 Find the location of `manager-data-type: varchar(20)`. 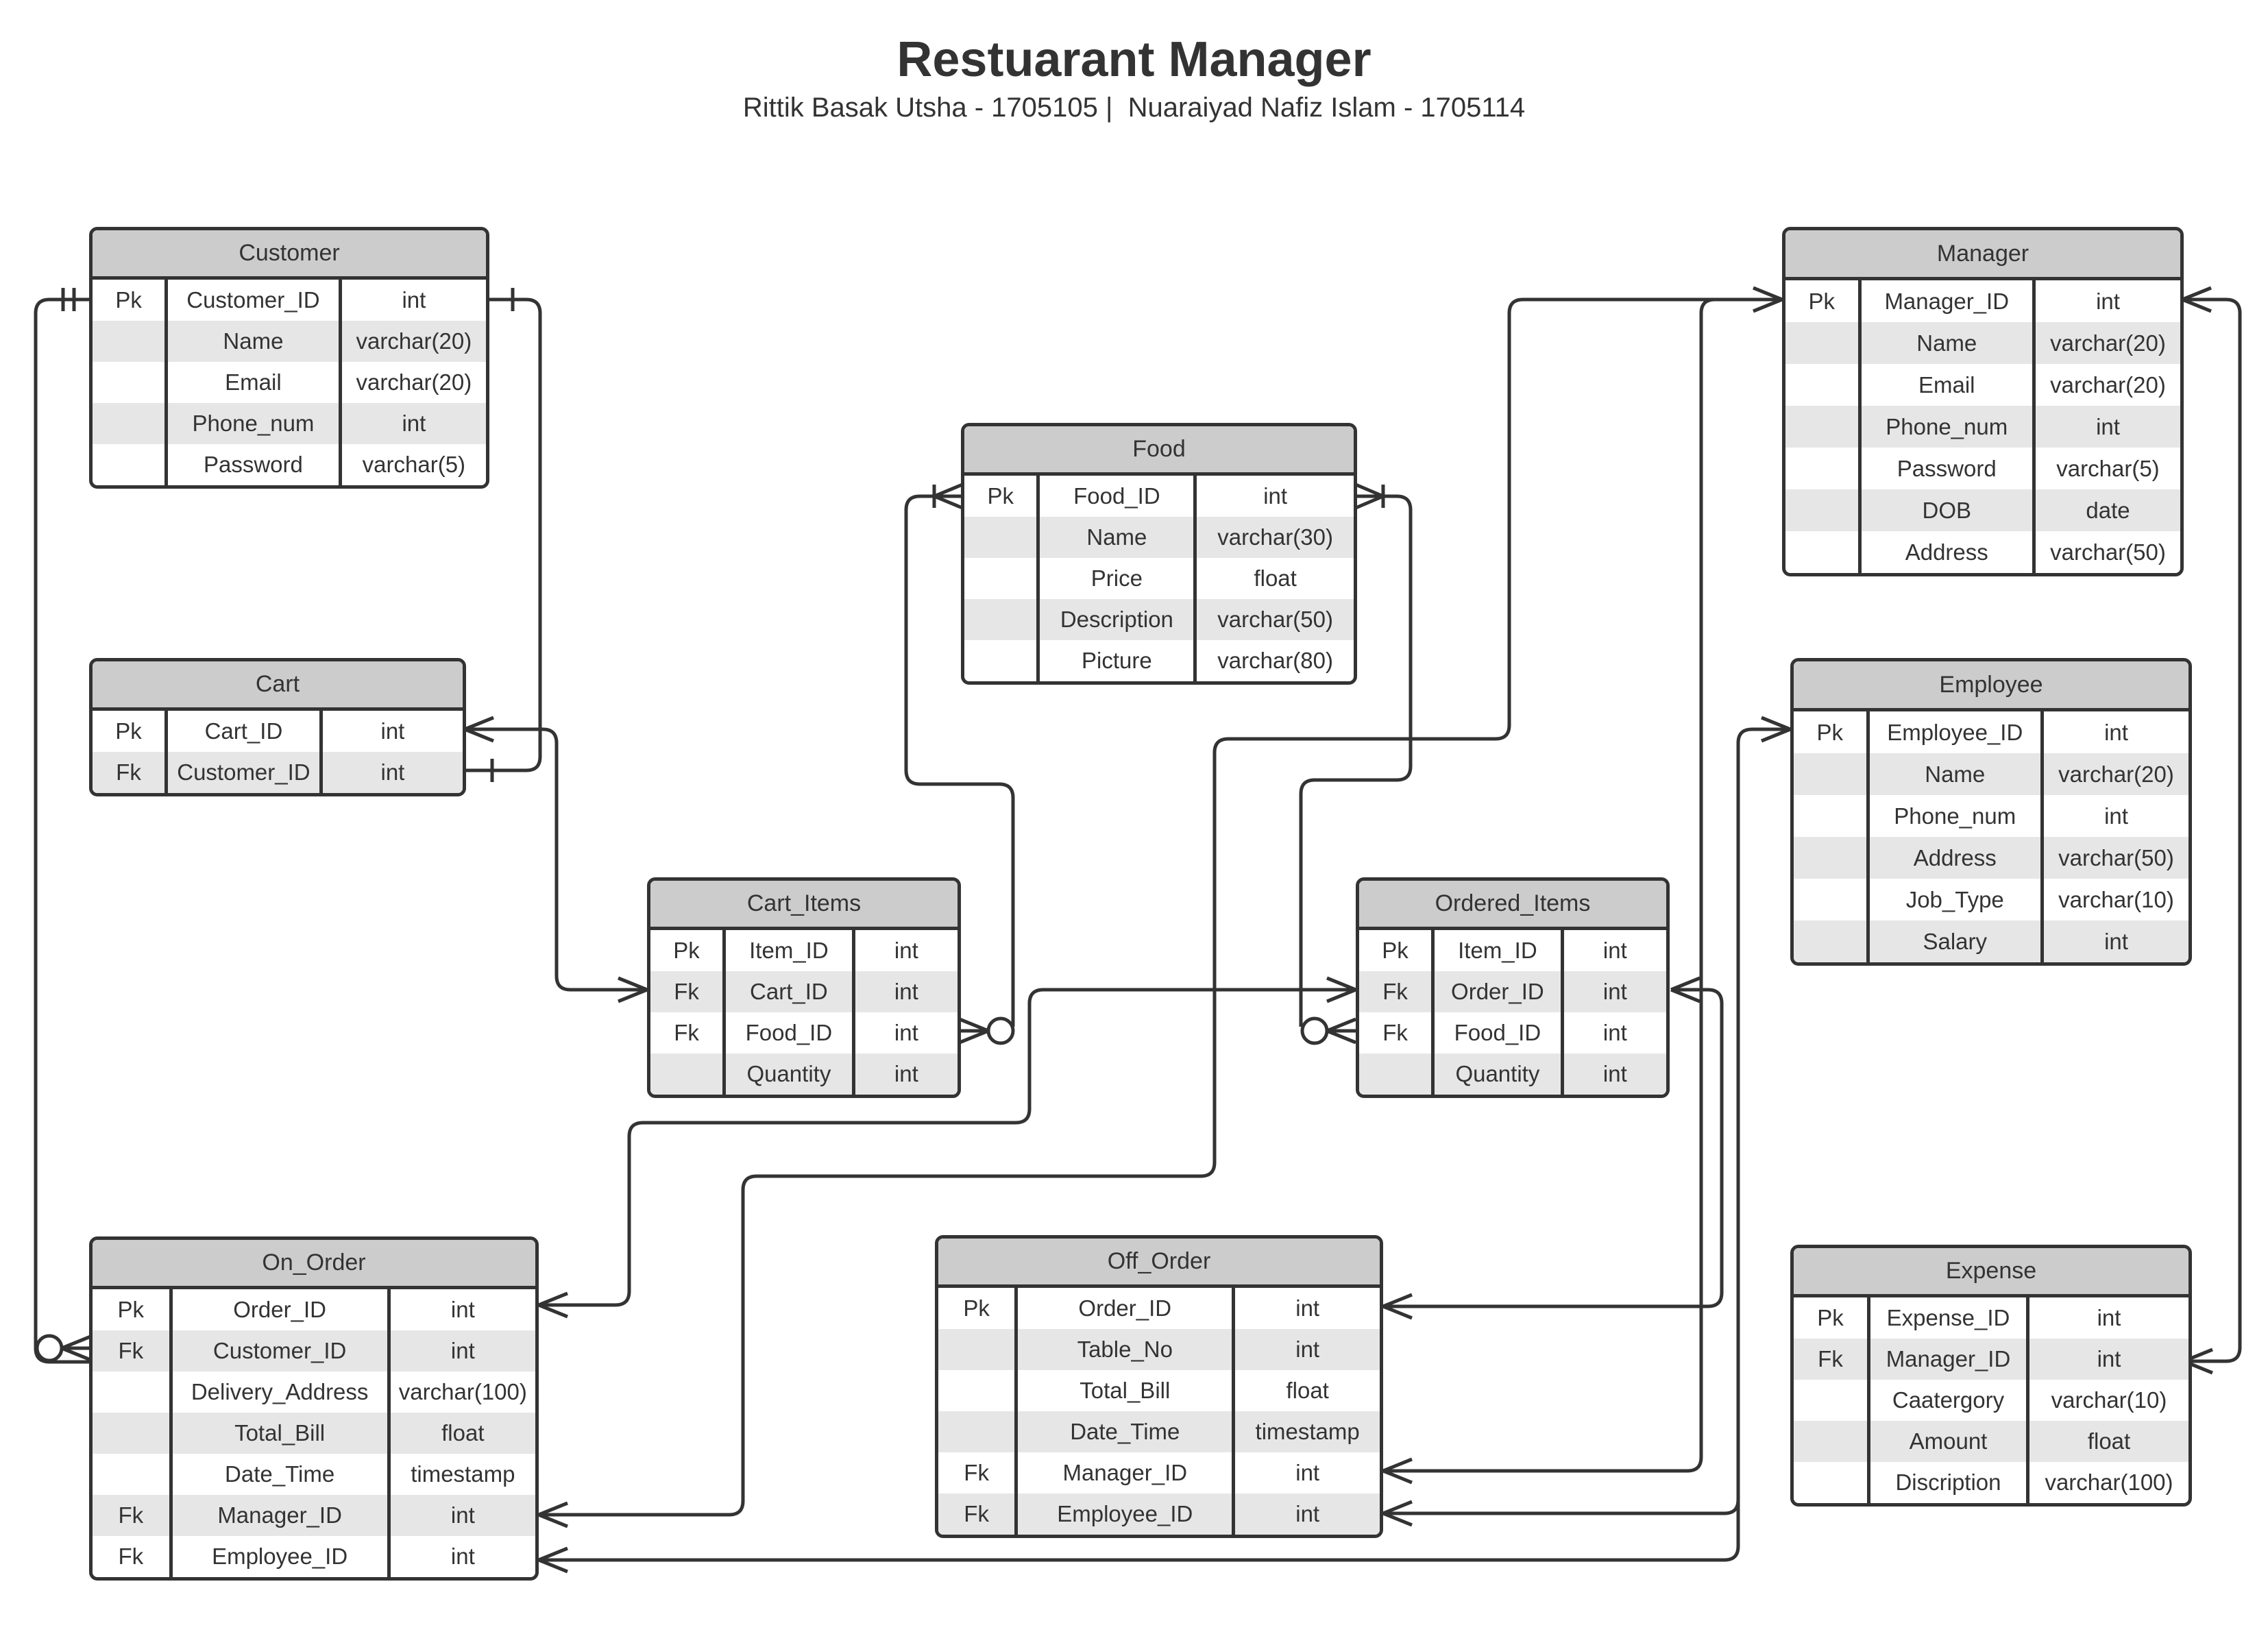

manager-data-type: varchar(20) is located at coordinates (2108, 343).